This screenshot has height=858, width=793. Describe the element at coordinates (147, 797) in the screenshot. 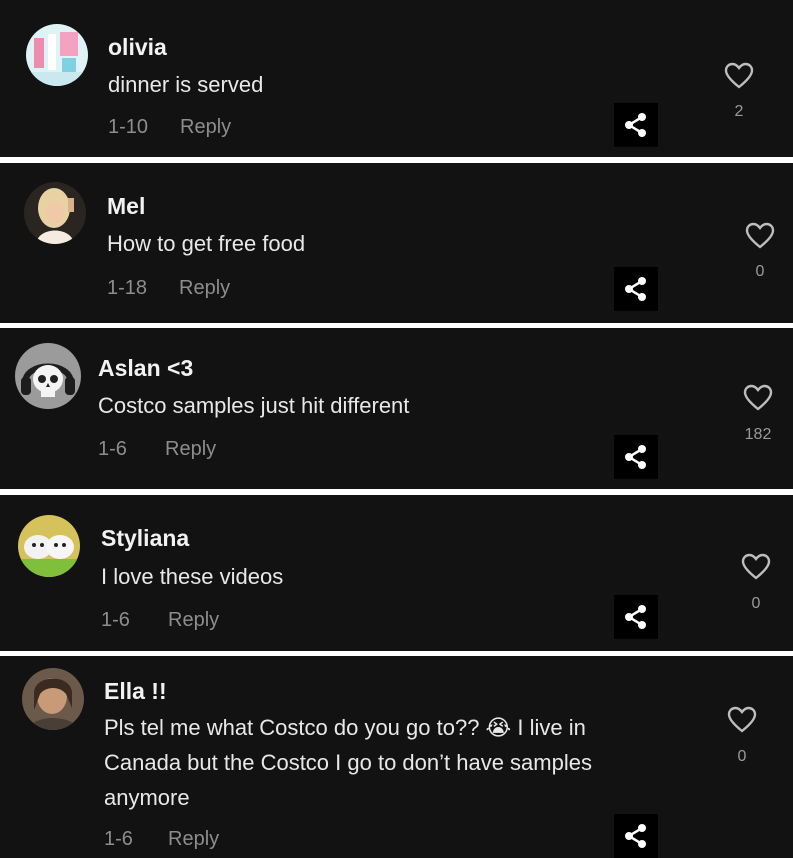

I see `comment-text: anymore` at that location.